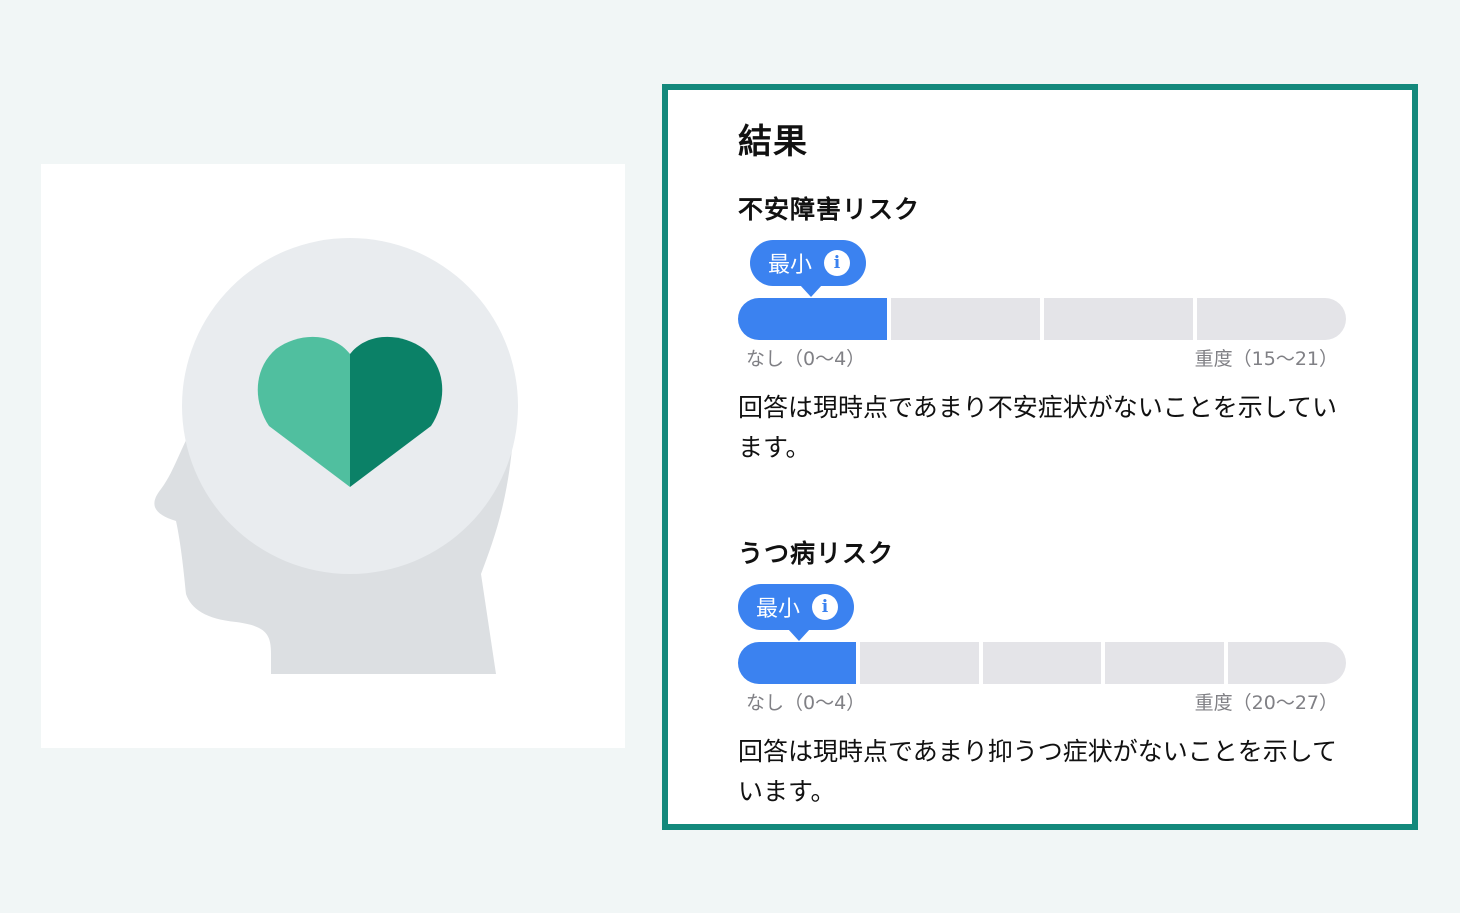  I want to click on anxiety-level-label: 最小, so click(790, 265).